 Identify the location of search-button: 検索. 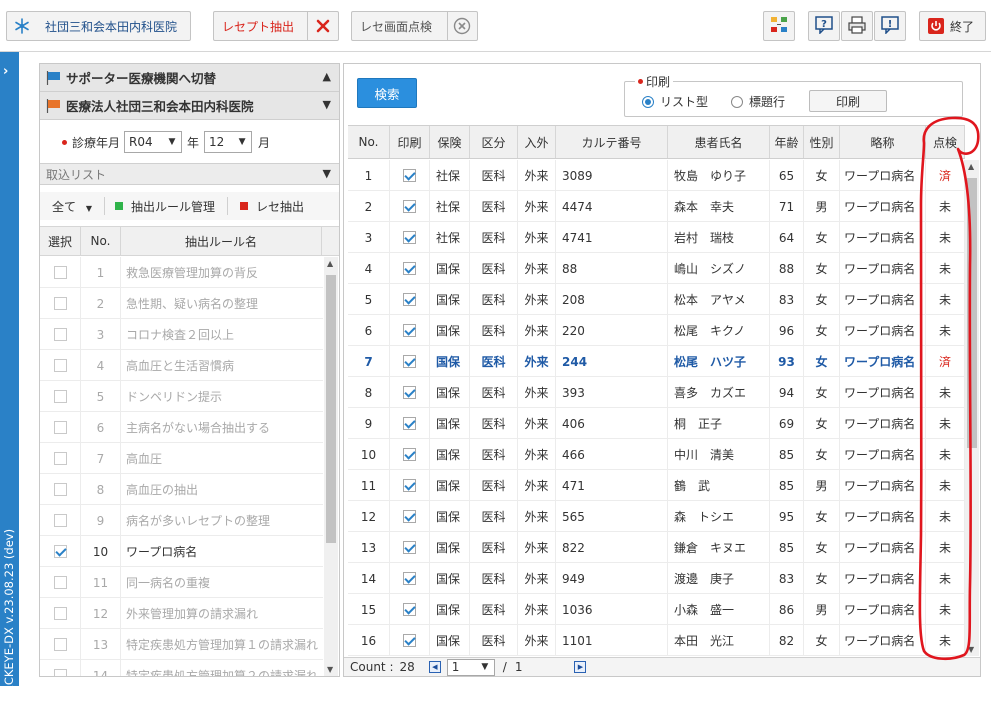
(387, 93).